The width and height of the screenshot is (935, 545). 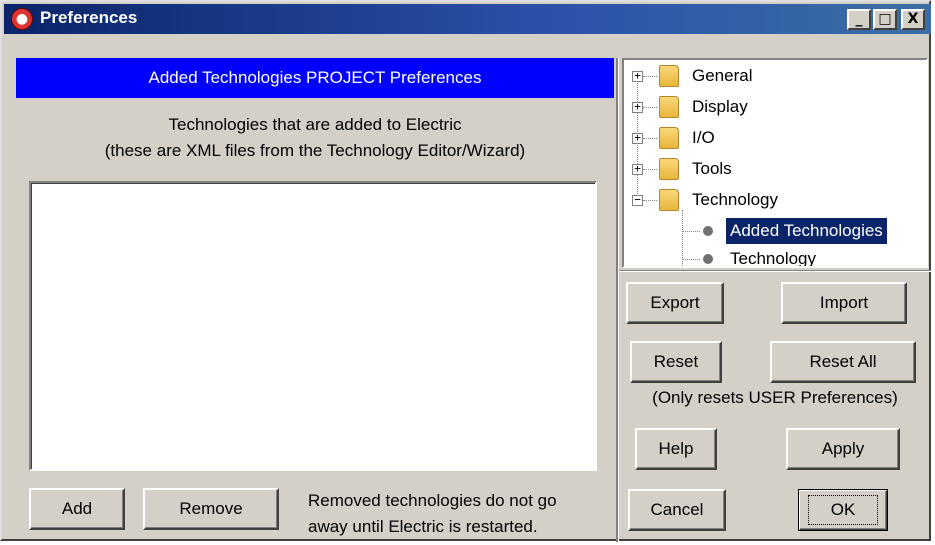 I want to click on import-button-label: Import, so click(x=844, y=302).